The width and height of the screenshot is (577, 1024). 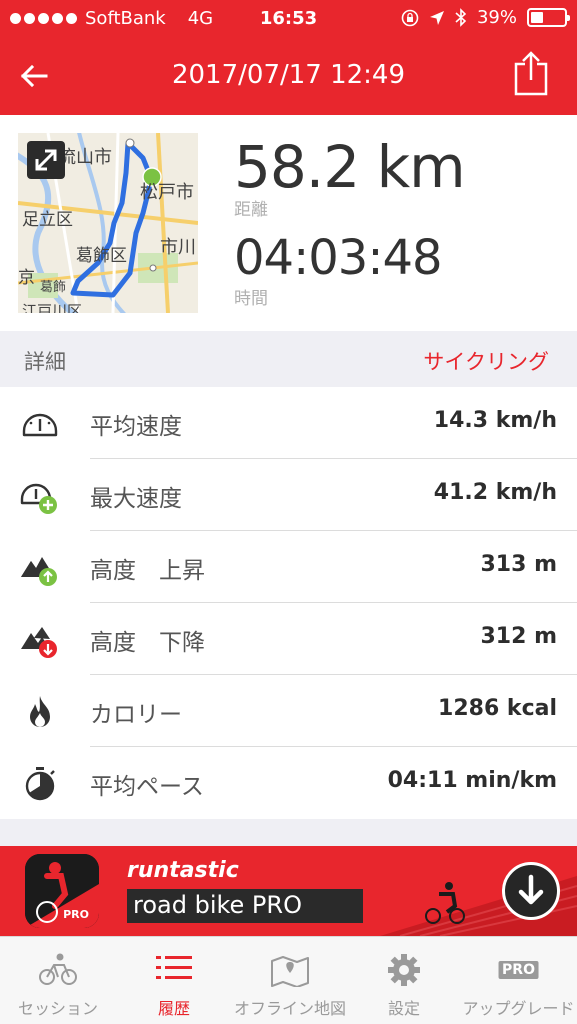 What do you see at coordinates (495, 420) in the screenshot?
I see `detail-value: 14.3 km/h` at bounding box center [495, 420].